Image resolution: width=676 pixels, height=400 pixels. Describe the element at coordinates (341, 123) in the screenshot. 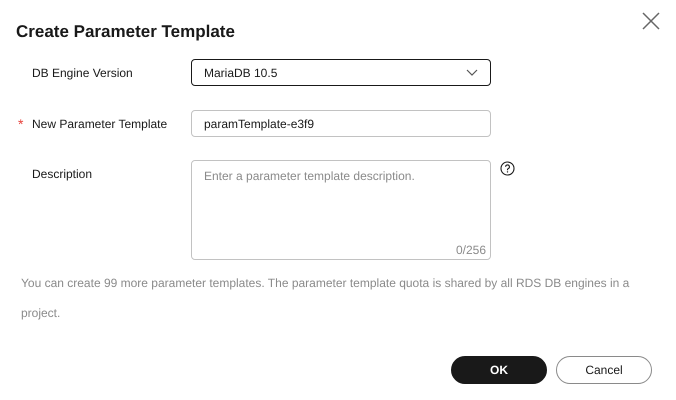

I see `template-name-field: paramTemplate-e3f9` at that location.